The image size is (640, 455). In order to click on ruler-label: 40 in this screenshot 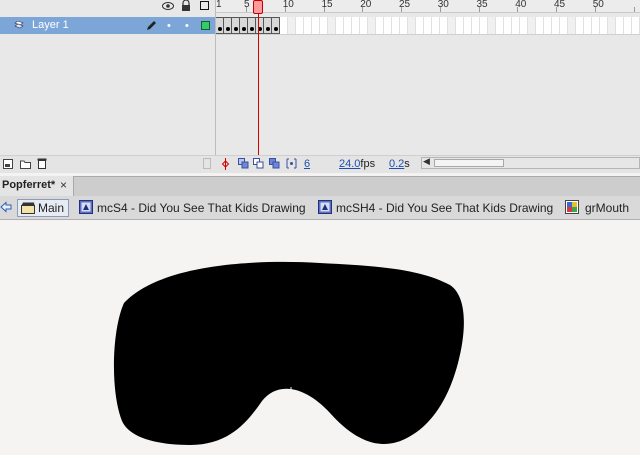, I will do `click(521, 5)`.